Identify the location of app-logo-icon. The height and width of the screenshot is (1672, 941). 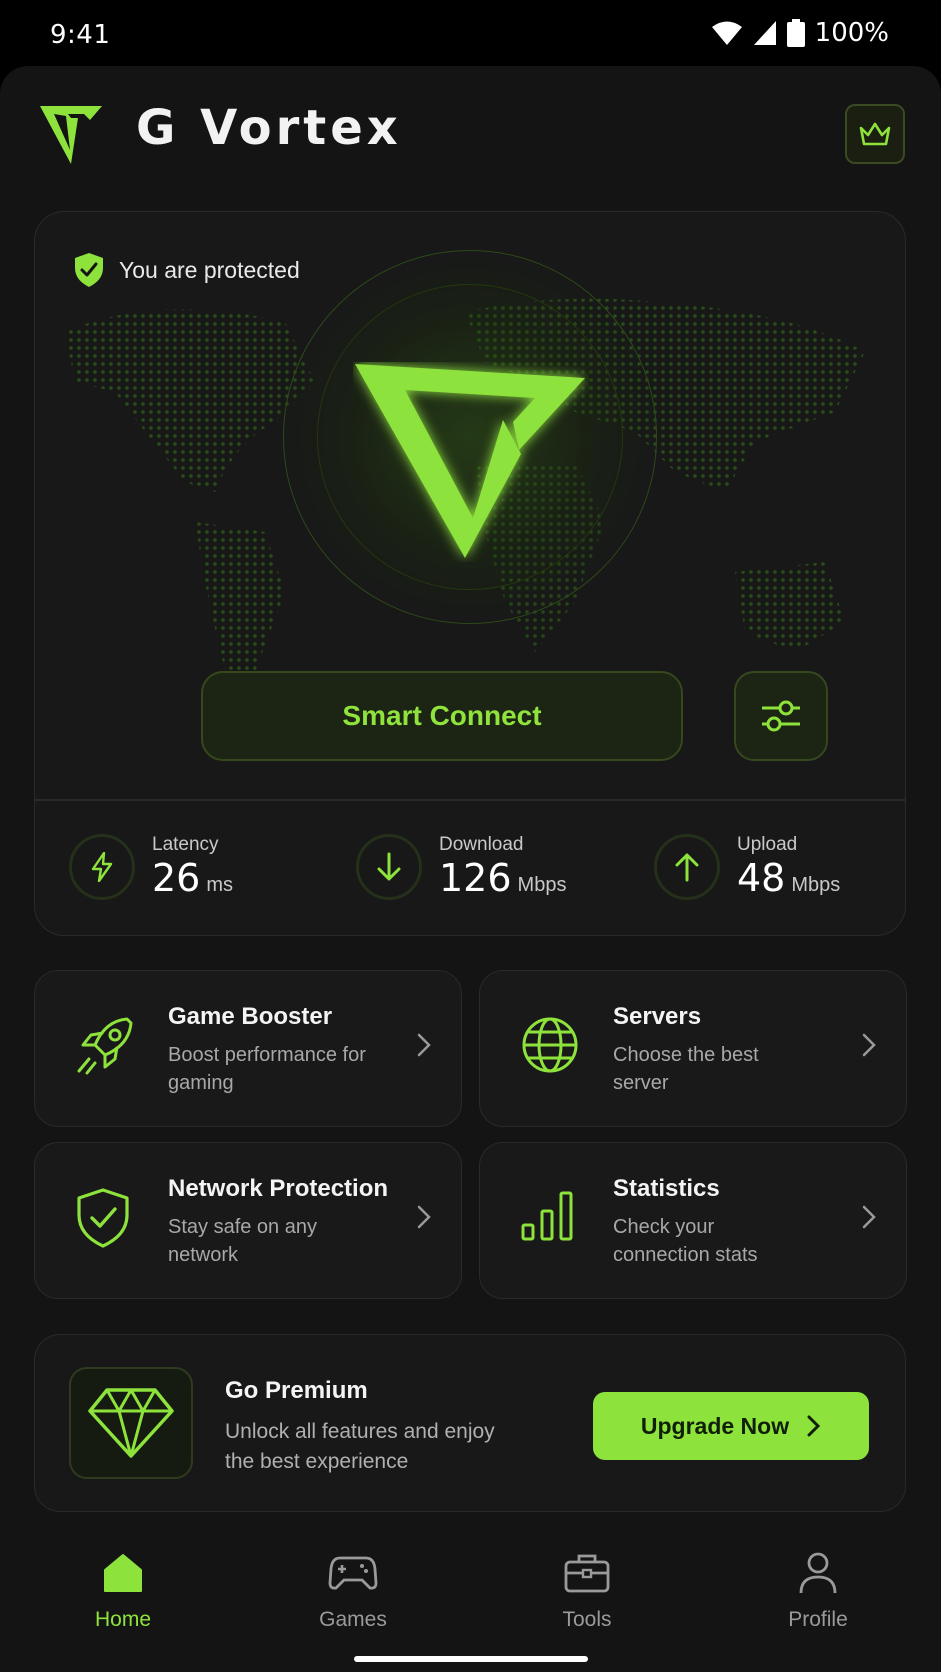
(71, 135).